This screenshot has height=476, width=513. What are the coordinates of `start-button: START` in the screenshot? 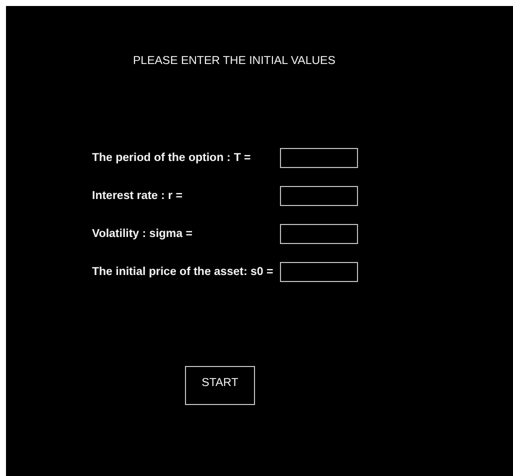 It's located at (220, 385).